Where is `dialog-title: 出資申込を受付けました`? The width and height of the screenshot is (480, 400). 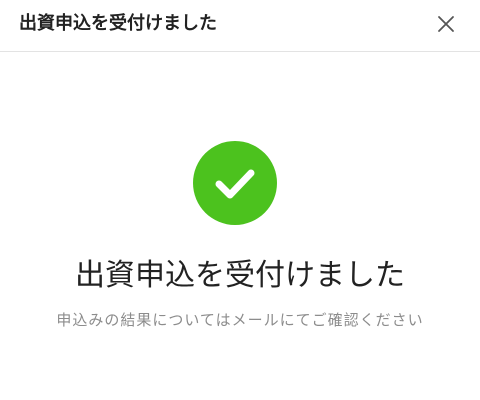
dialog-title: 出資申込を受付けました is located at coordinates (118, 23).